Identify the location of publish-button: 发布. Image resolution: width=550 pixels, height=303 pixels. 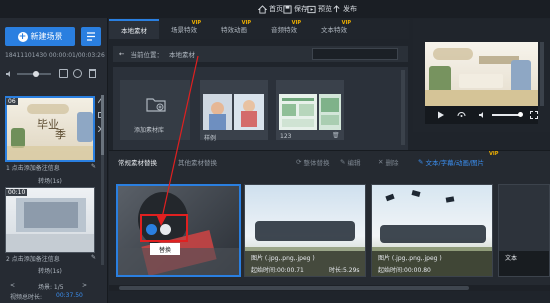
(344, 9).